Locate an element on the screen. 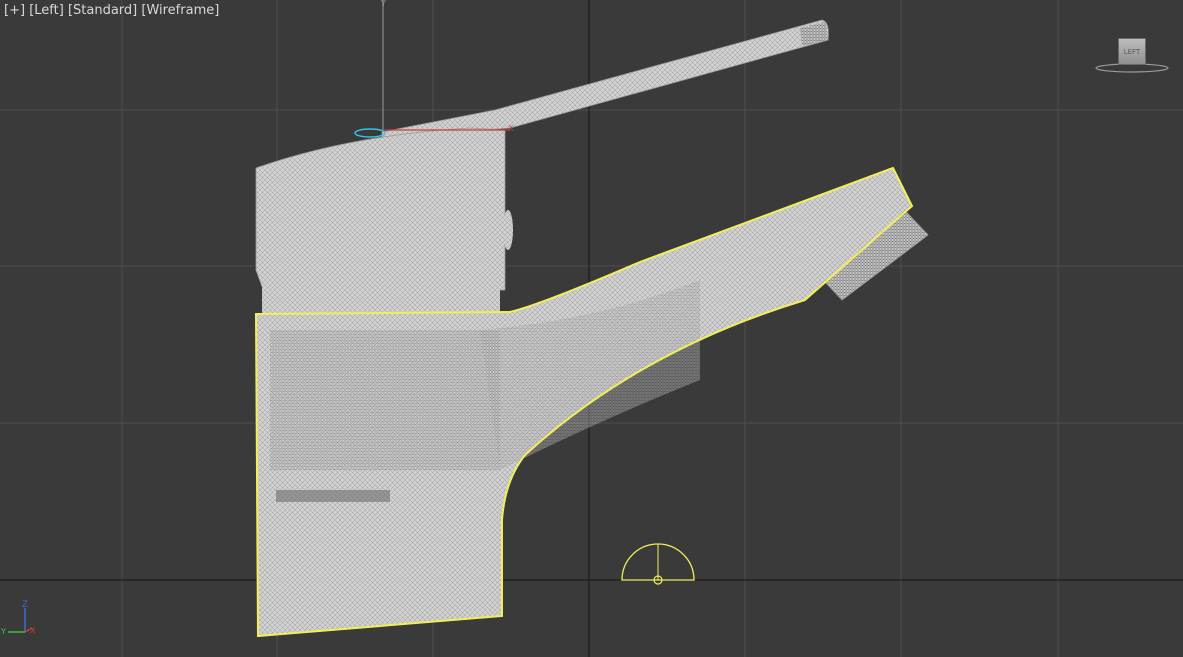  tripod-x-label: X is located at coordinates (33, 630).